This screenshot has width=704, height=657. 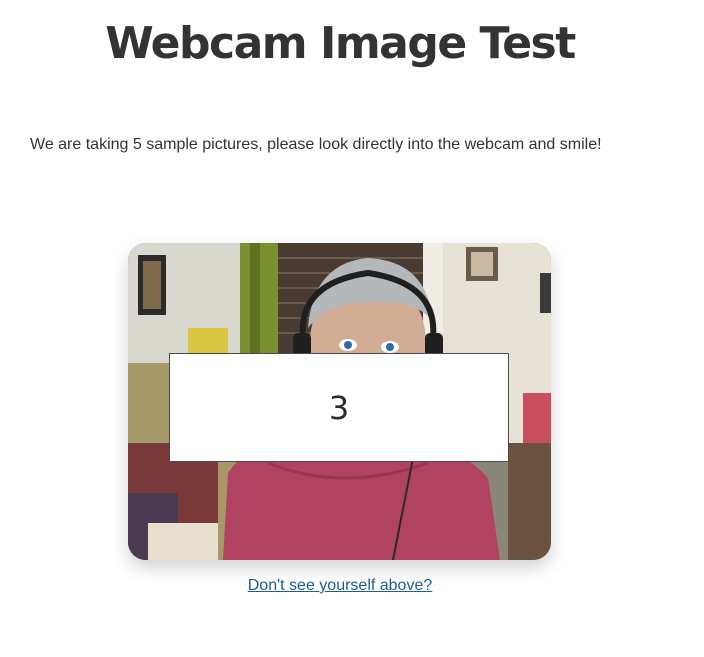 I want to click on countdown-number: 3, so click(x=339, y=407).